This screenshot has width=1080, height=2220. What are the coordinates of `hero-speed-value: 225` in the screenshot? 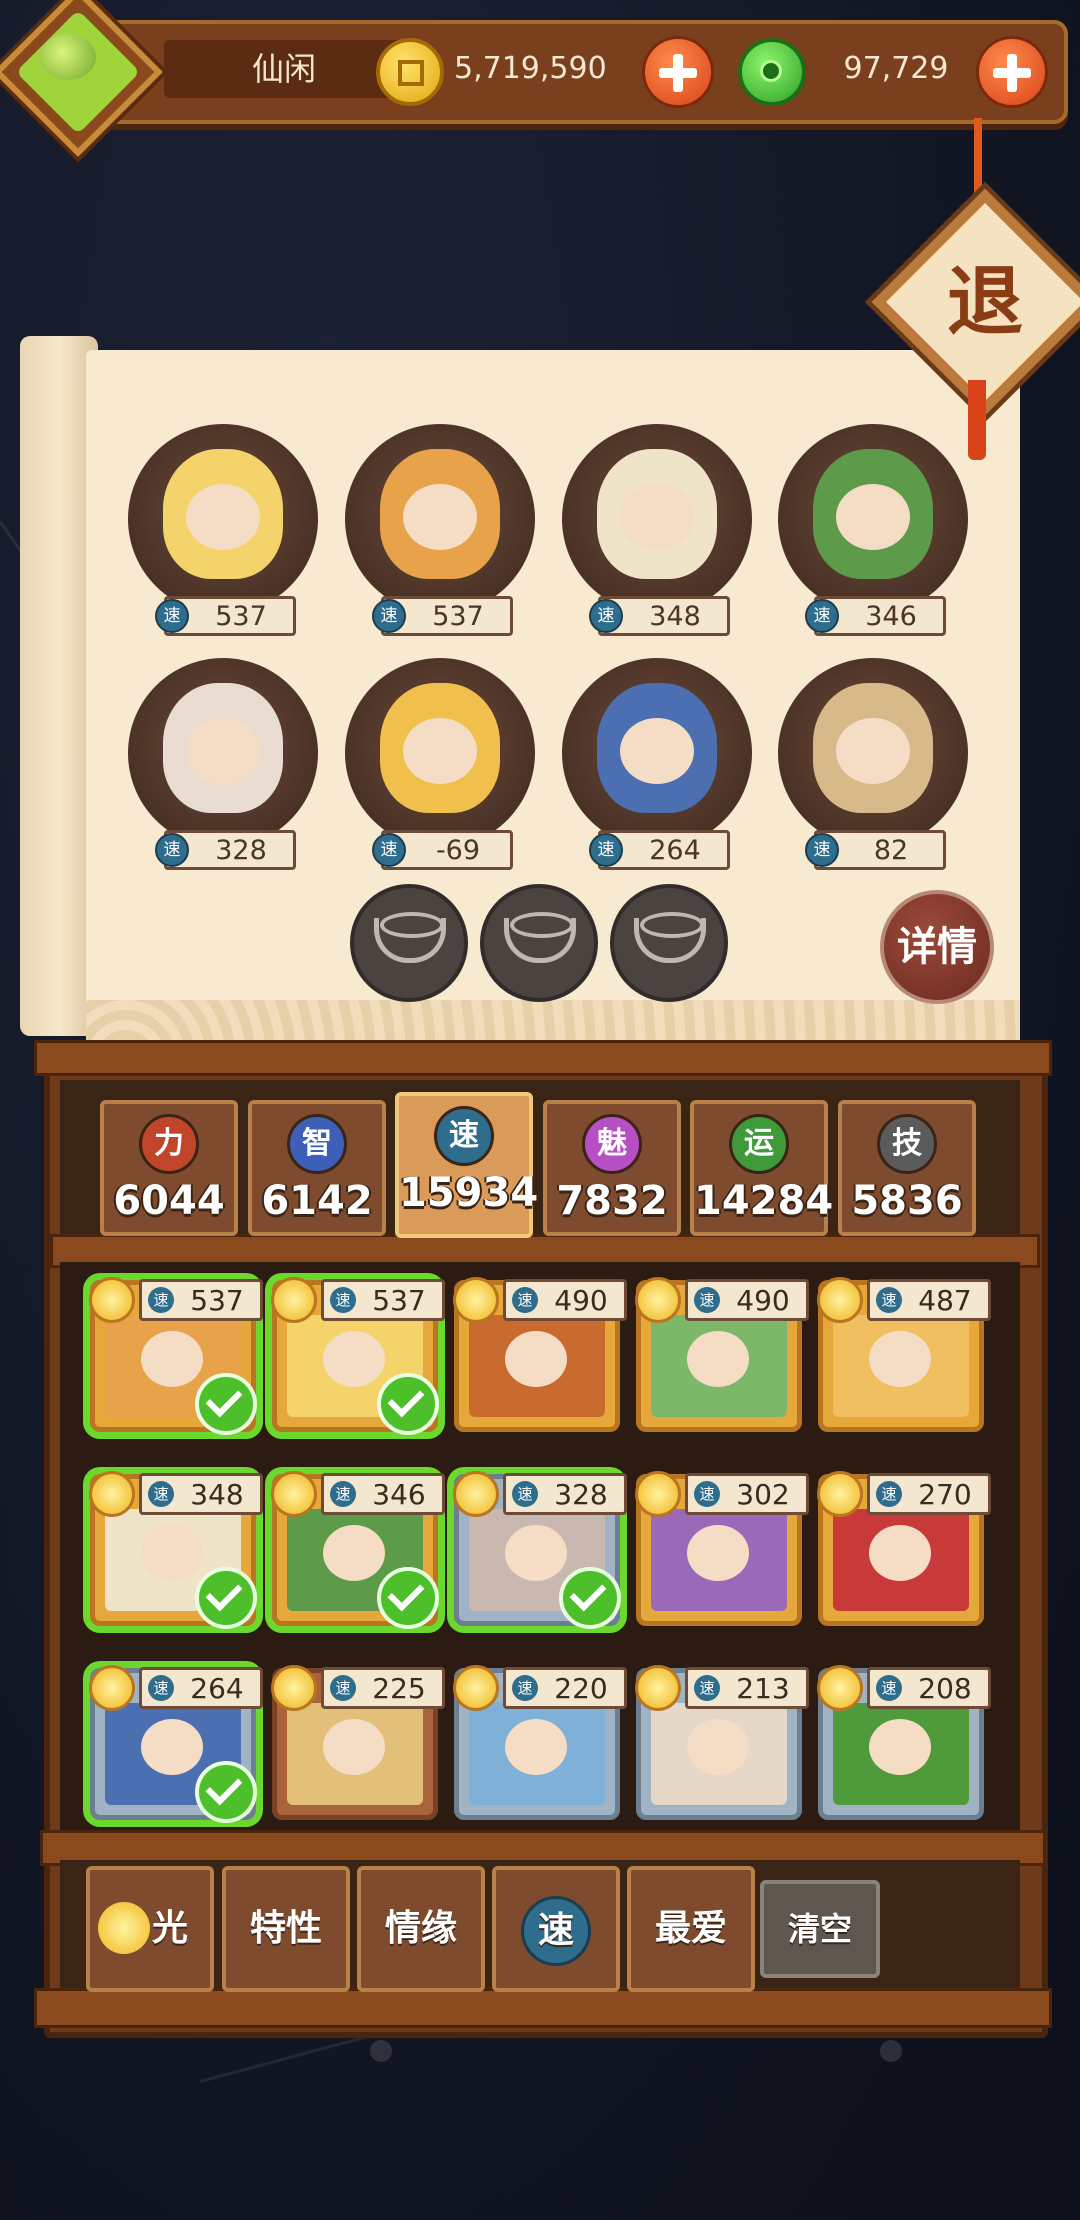 It's located at (399, 1688).